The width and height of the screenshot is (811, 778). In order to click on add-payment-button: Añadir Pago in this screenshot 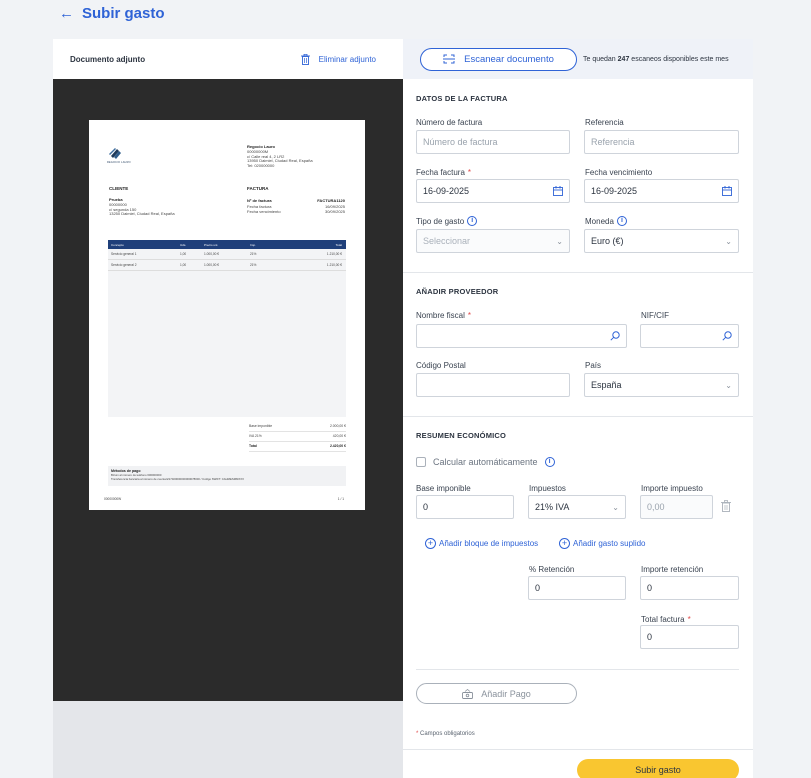, I will do `click(496, 693)`.